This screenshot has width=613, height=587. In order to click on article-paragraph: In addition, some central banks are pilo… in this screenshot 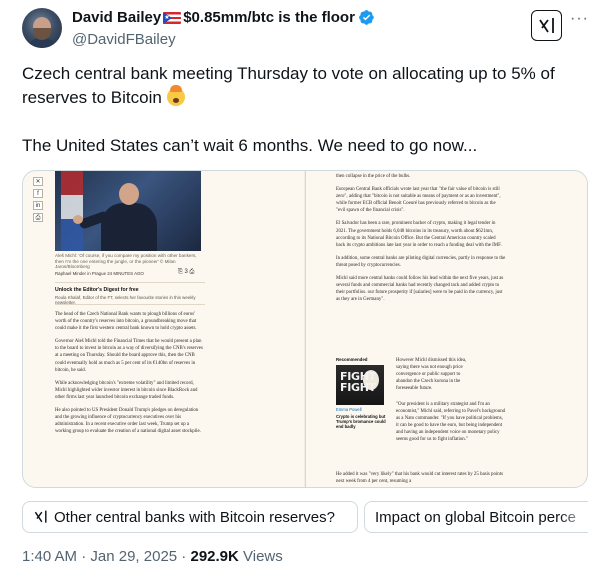, I will do `click(421, 261)`.